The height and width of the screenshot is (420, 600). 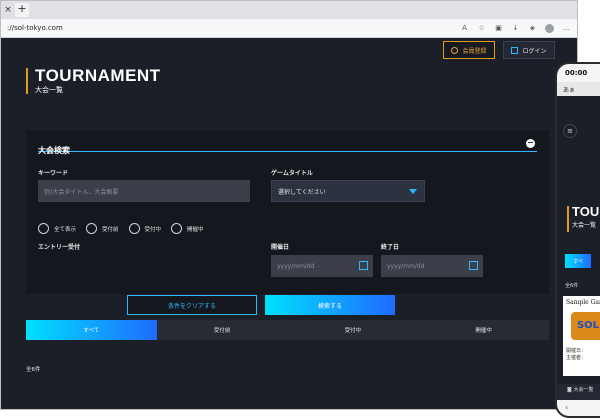 What do you see at coordinates (296, 266) in the screenshot?
I see `start-date-placeholder: yyyy/mm/dd` at bounding box center [296, 266].